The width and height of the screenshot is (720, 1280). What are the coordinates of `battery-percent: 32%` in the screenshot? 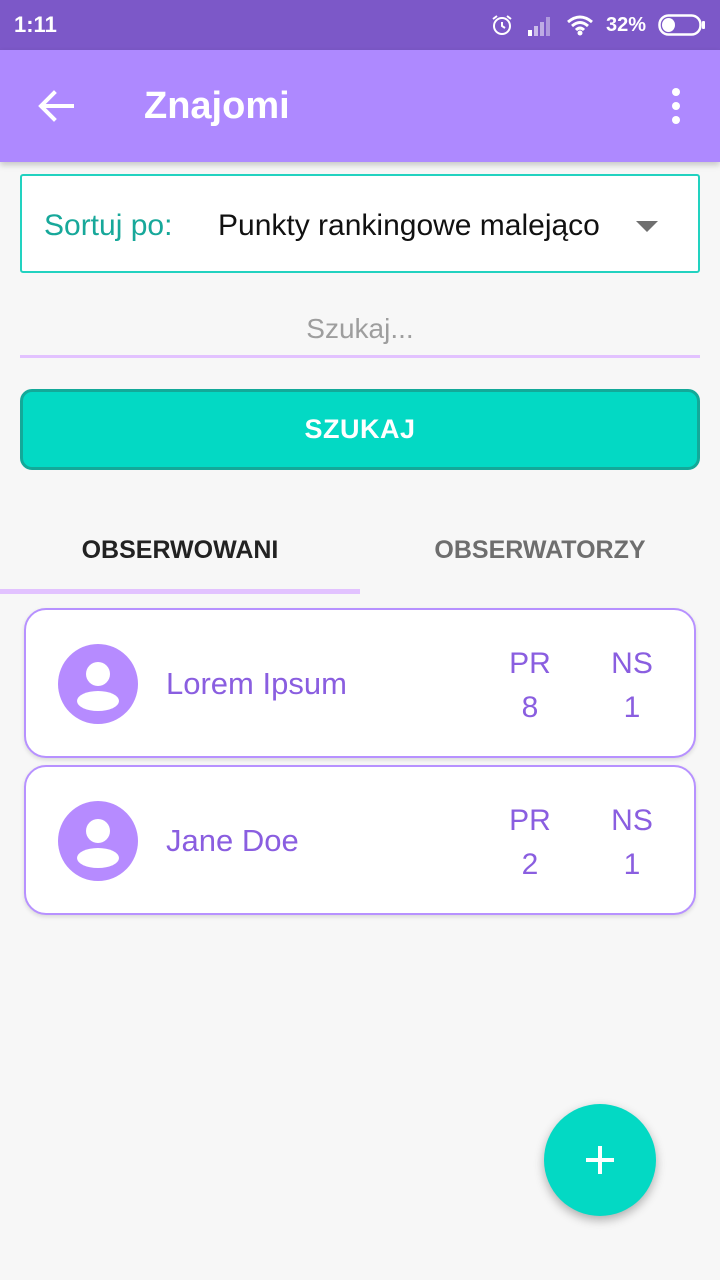 It's located at (625, 24).